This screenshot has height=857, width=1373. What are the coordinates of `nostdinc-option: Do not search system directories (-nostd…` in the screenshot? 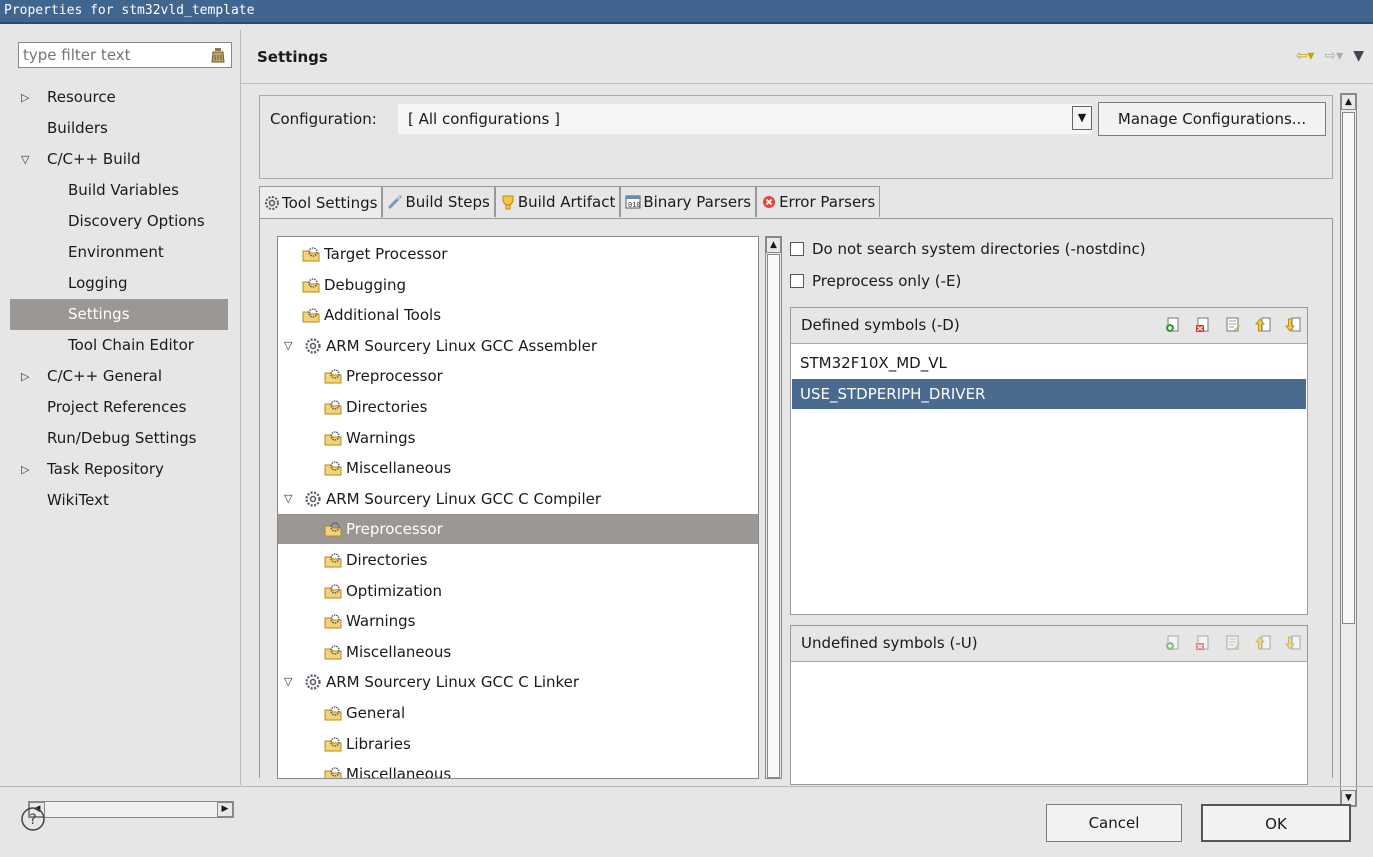 It's located at (968, 249).